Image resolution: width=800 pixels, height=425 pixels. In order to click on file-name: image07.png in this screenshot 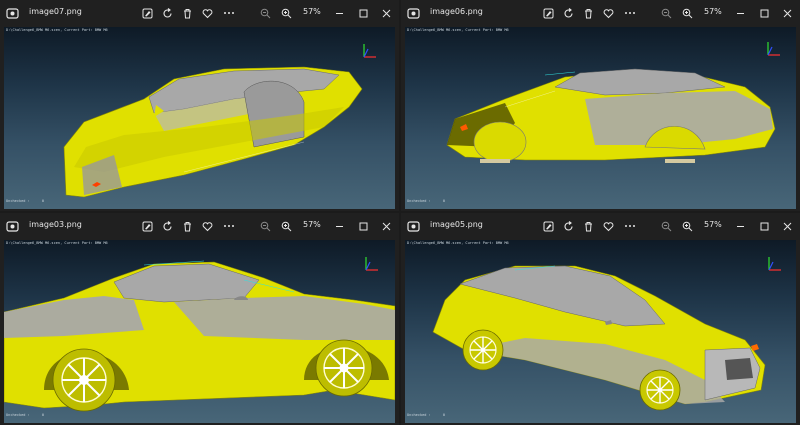, I will do `click(55, 11)`.